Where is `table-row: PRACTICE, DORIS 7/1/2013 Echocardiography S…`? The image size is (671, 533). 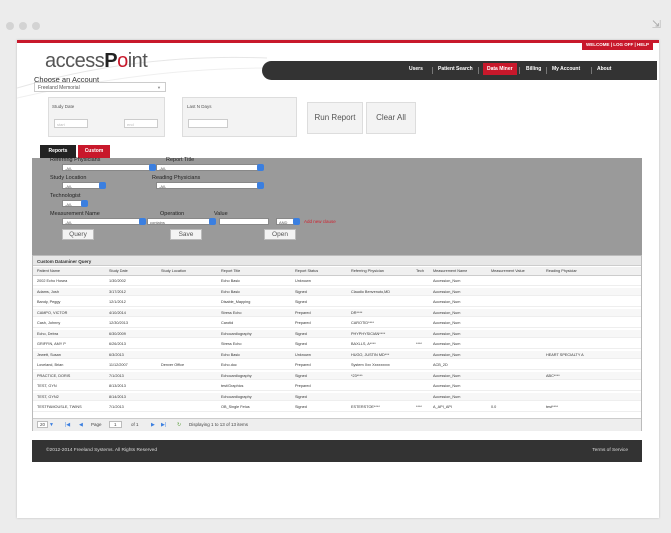 table-row: PRACTICE, DORIS 7/1/2013 Echocardiography S… is located at coordinates (337, 375).